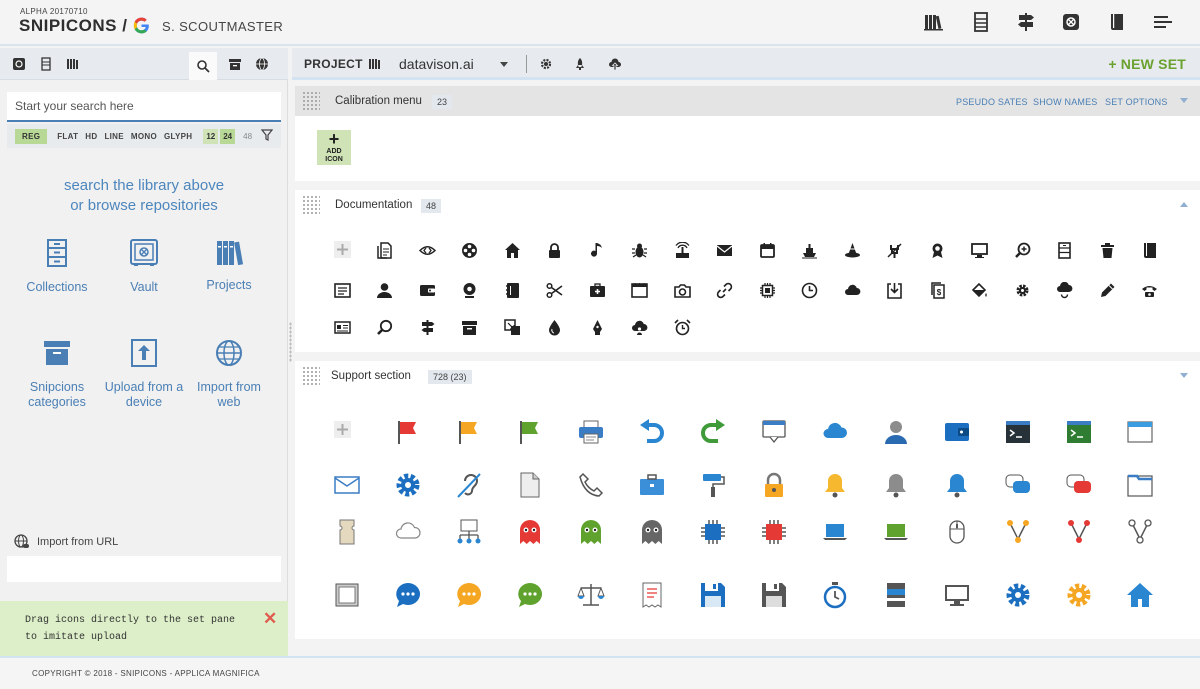 The width and height of the screenshot is (1200, 689). What do you see at coordinates (652, 595) in the screenshot?
I see `receipt-icon` at bounding box center [652, 595].